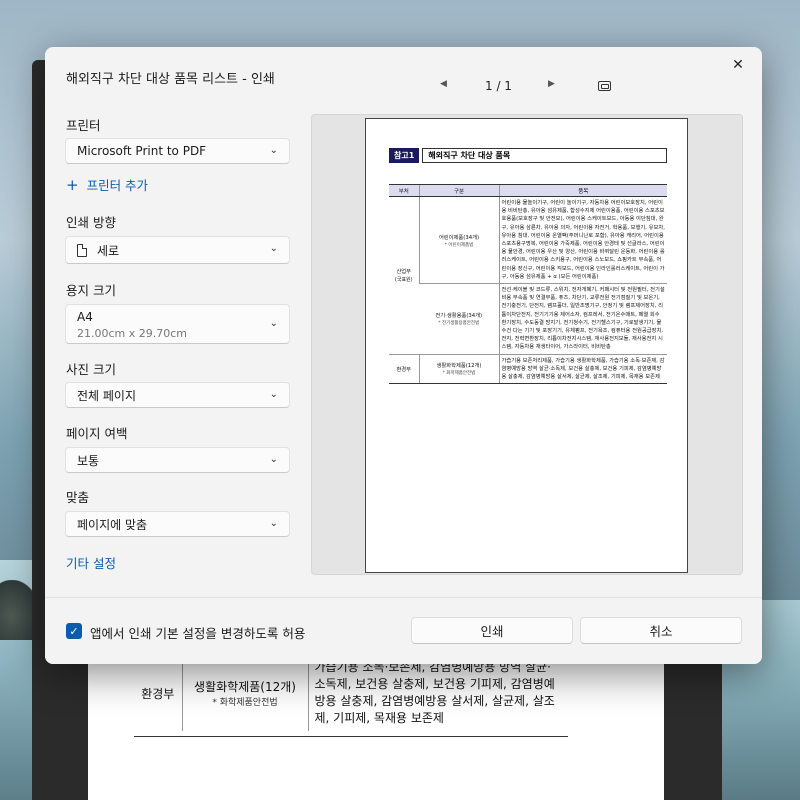 This screenshot has height=800, width=800. I want to click on category-name: 전기·생활용품(34개), so click(459, 316).